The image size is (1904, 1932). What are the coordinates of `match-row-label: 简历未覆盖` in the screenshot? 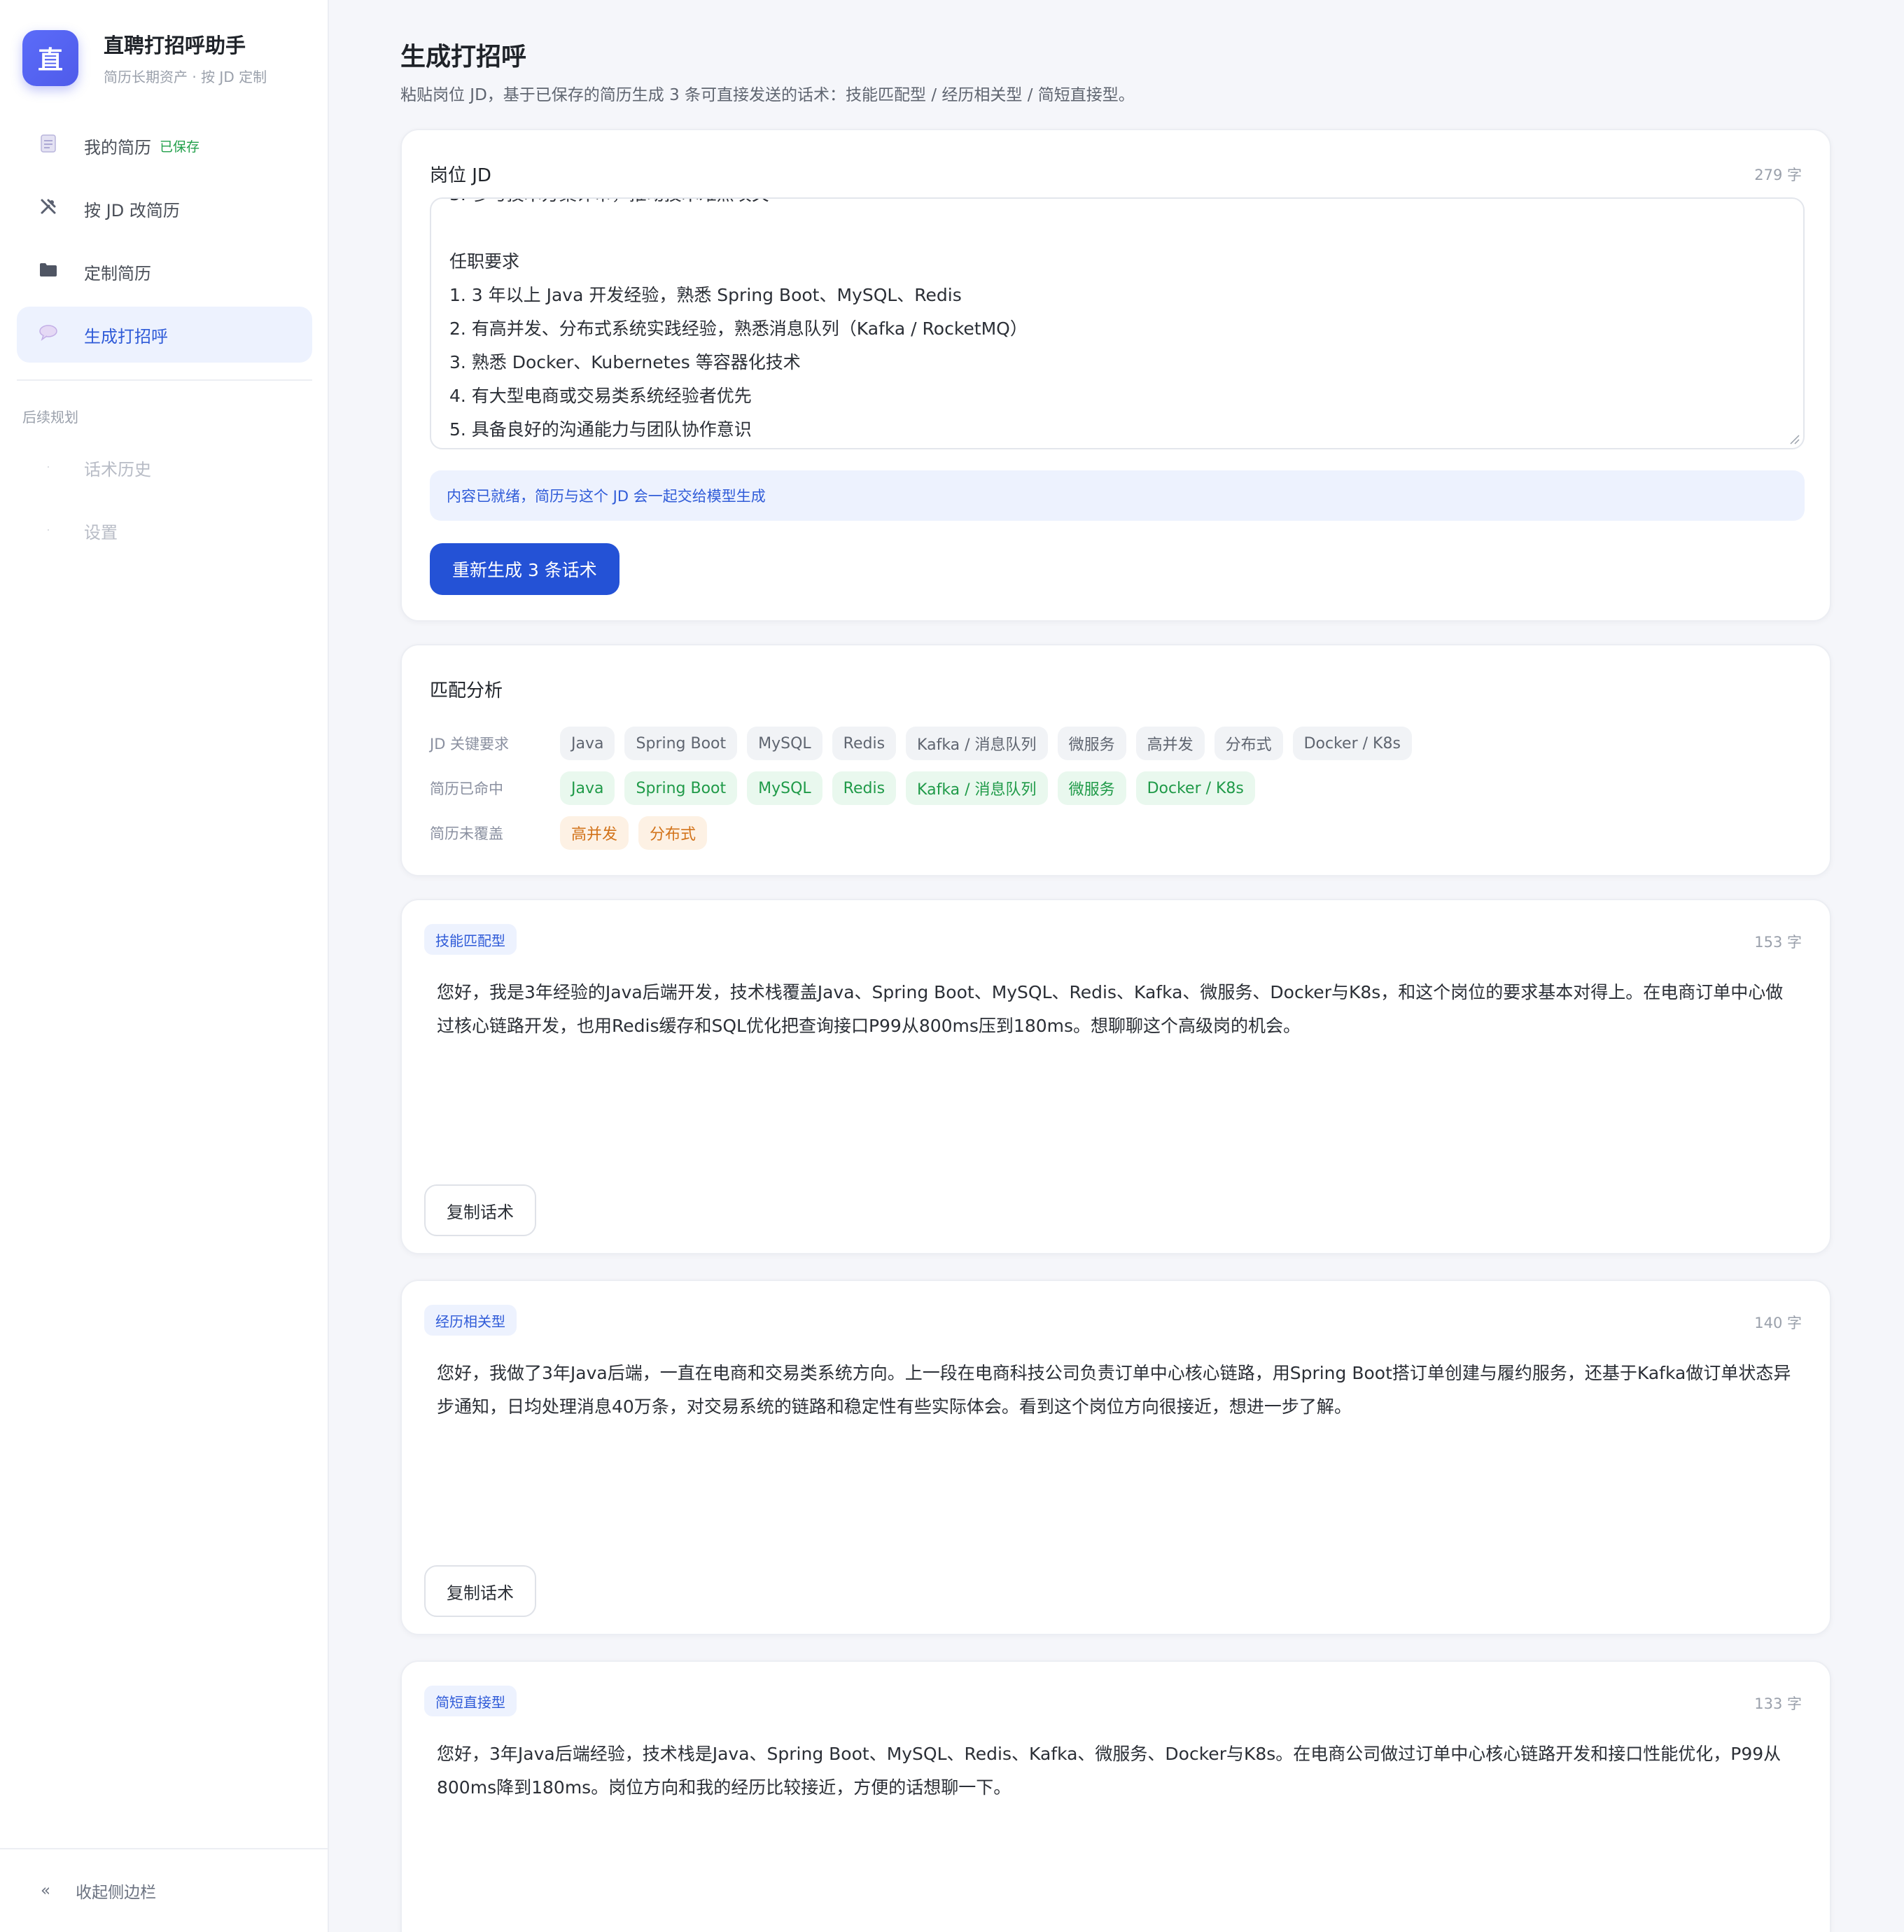 It's located at (466, 833).